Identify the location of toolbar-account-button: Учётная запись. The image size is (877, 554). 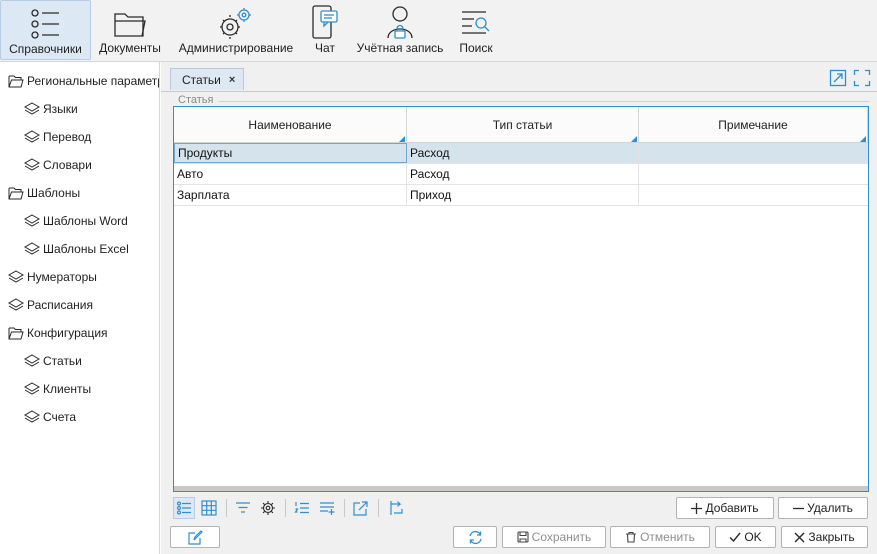
(400, 30).